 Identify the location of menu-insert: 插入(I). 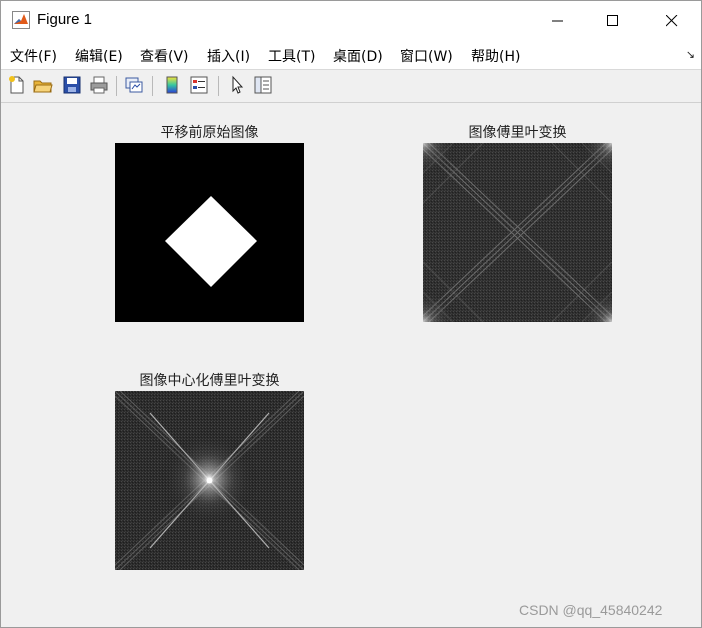
(228, 56).